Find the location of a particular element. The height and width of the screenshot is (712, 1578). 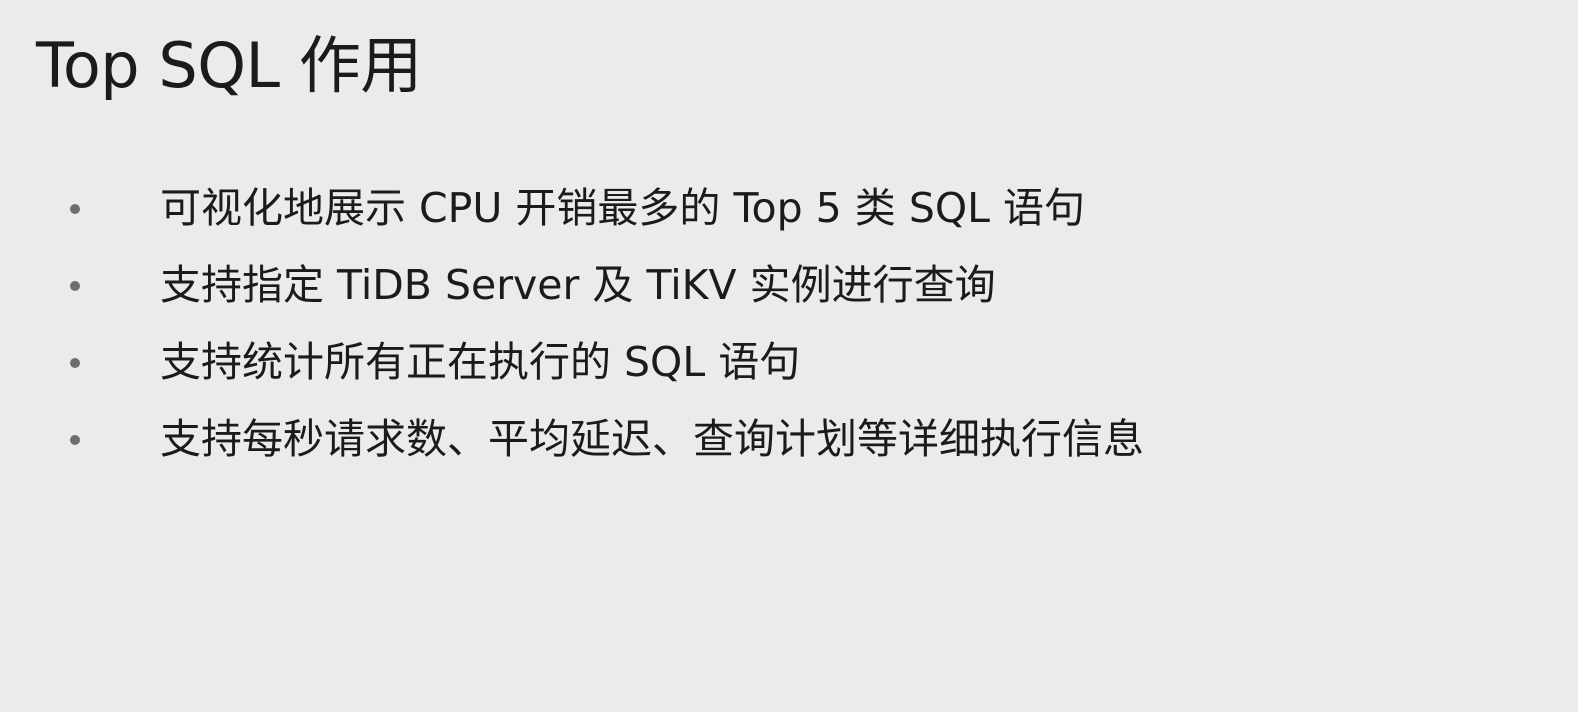

slide-title: Top SQL 作用 is located at coordinates (229, 65).